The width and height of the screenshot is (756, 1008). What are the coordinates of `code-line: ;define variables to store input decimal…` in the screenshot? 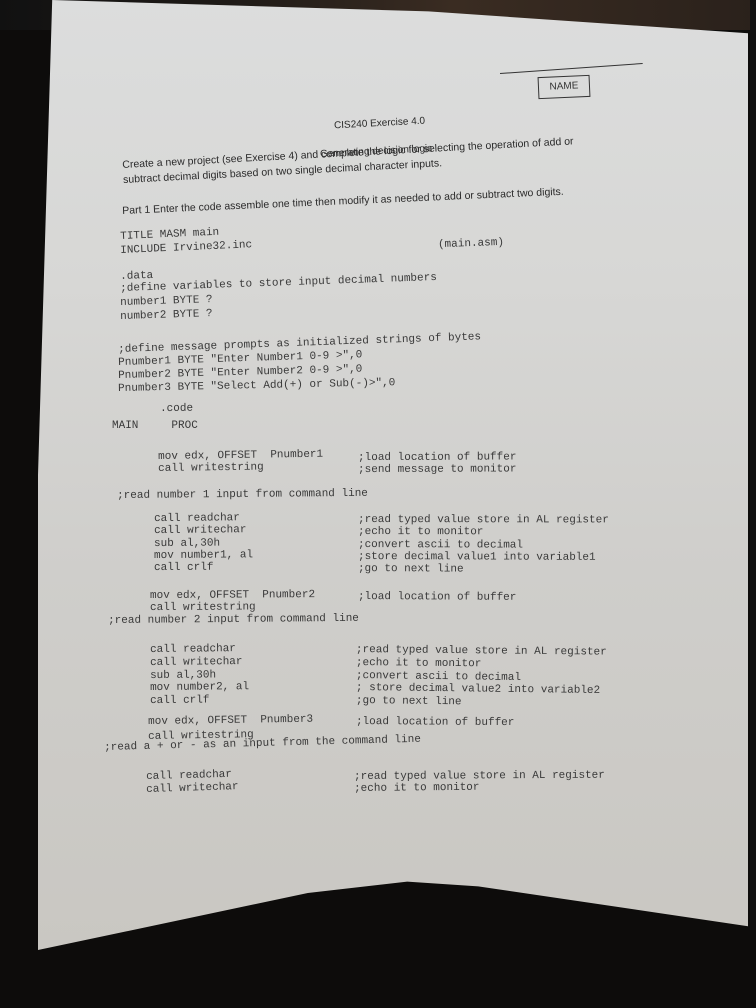 It's located at (279, 283).